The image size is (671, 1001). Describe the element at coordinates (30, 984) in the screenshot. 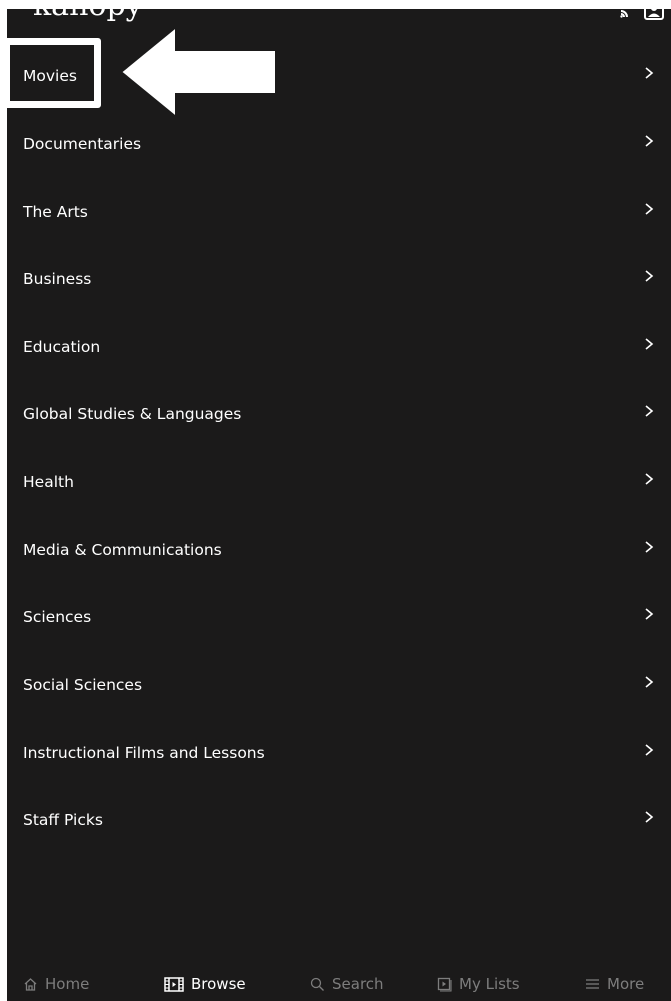

I see `home-icon` at that location.